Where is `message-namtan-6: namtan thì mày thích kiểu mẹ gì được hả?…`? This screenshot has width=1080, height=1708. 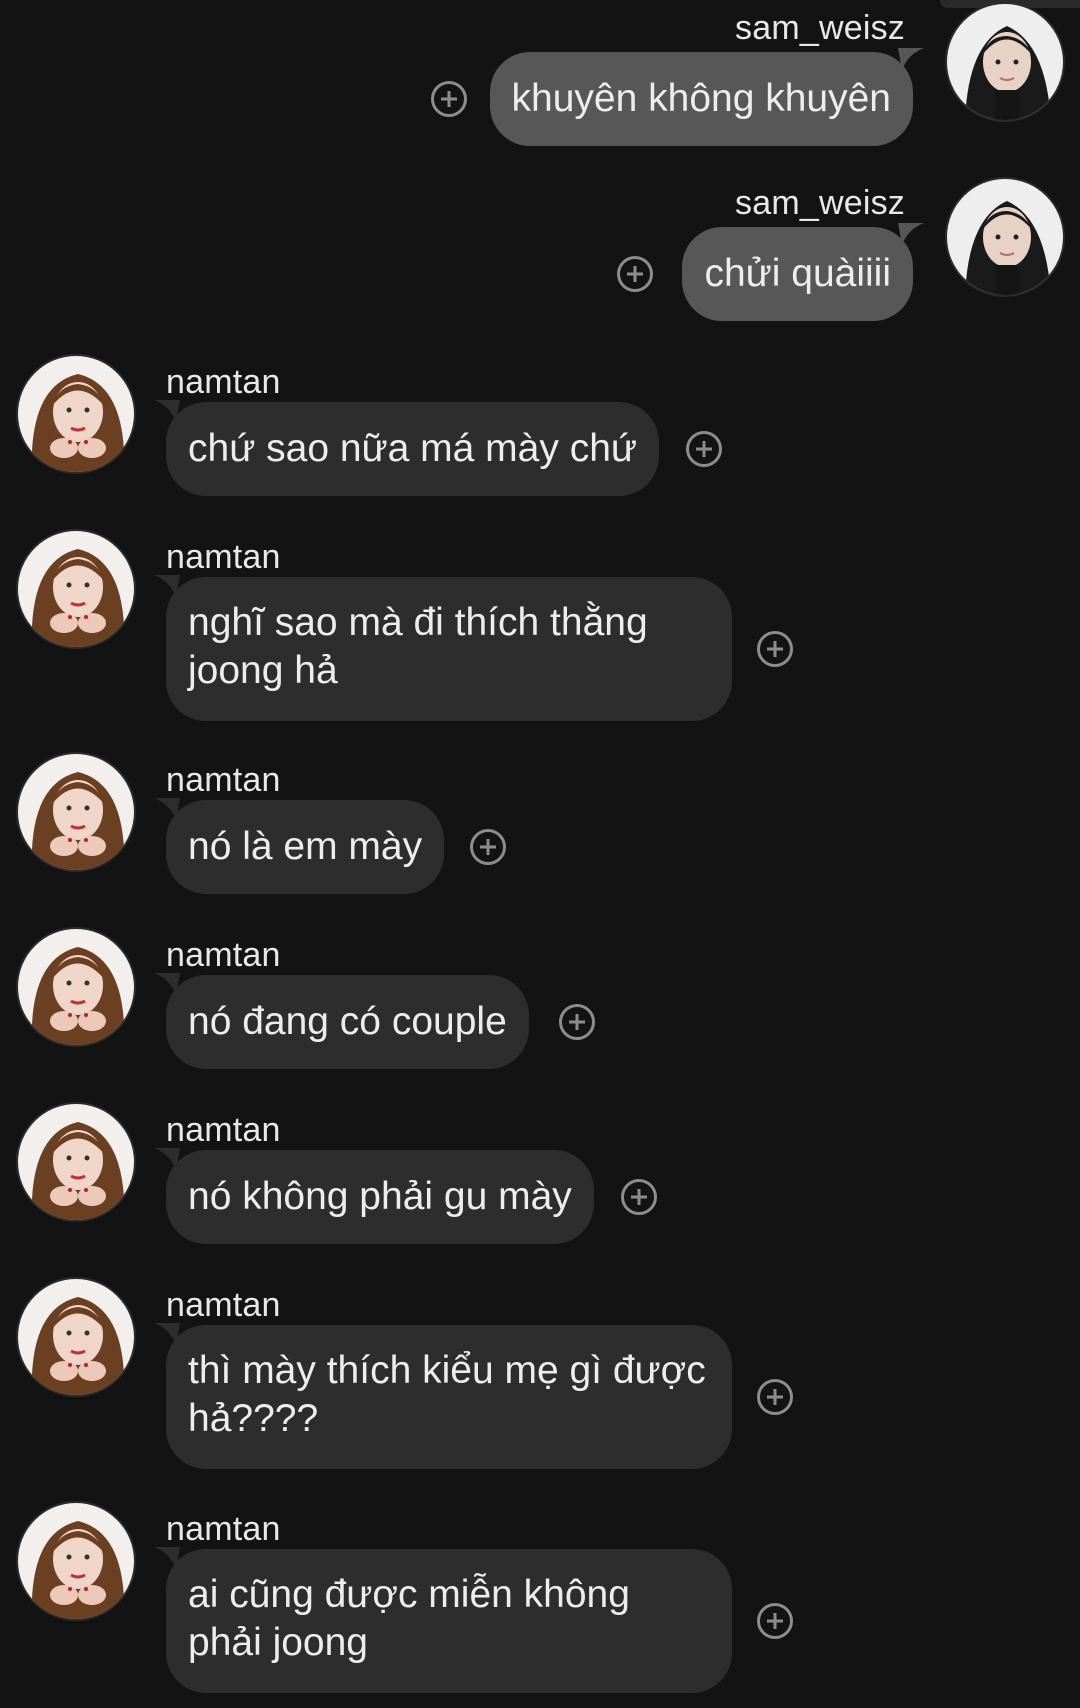 message-namtan-6: namtan thì mày thích kiểu mẹ gì được hả?… is located at coordinates (540, 1373).